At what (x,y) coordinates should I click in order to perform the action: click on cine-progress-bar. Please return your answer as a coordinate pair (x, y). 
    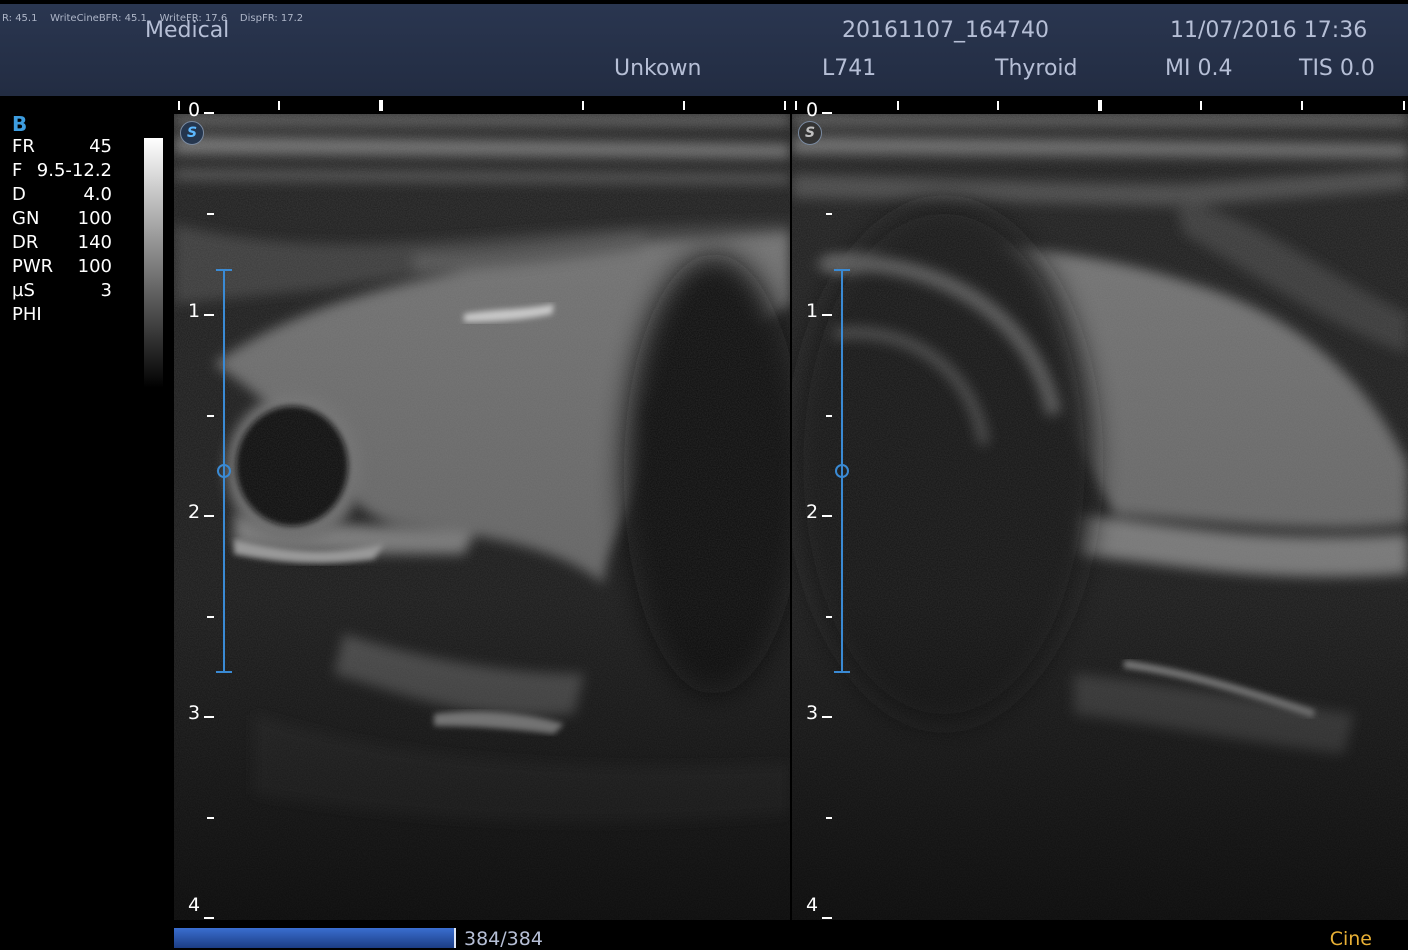
    Looking at the image, I should click on (315, 938).